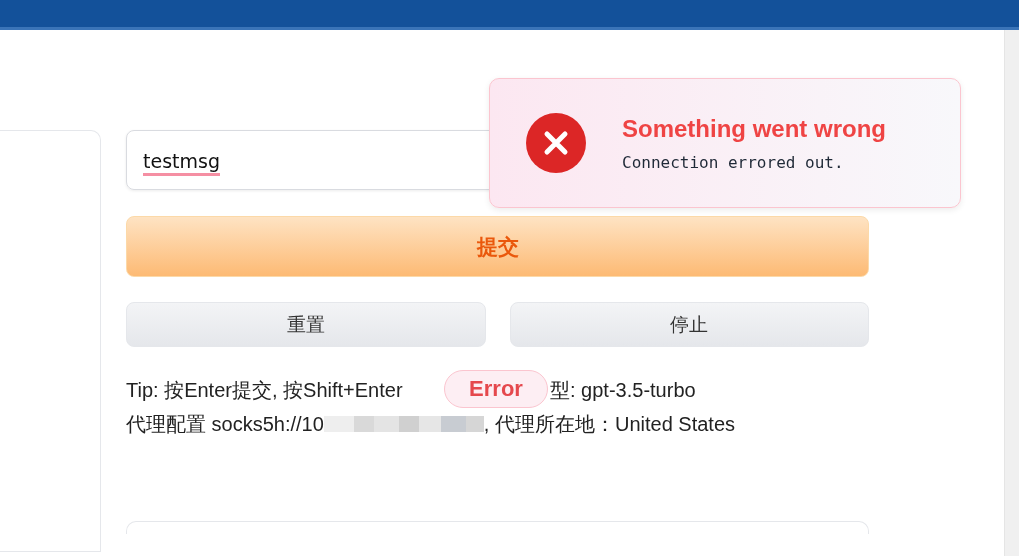 The width and height of the screenshot is (1019, 556). What do you see at coordinates (496, 389) in the screenshot?
I see `error-badge: Error` at bounding box center [496, 389].